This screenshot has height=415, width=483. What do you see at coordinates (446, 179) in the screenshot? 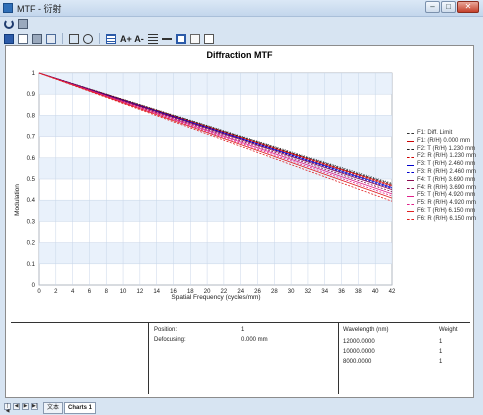
I see `legend-label: F4: T (R/H) 3.690 mm` at bounding box center [446, 179].